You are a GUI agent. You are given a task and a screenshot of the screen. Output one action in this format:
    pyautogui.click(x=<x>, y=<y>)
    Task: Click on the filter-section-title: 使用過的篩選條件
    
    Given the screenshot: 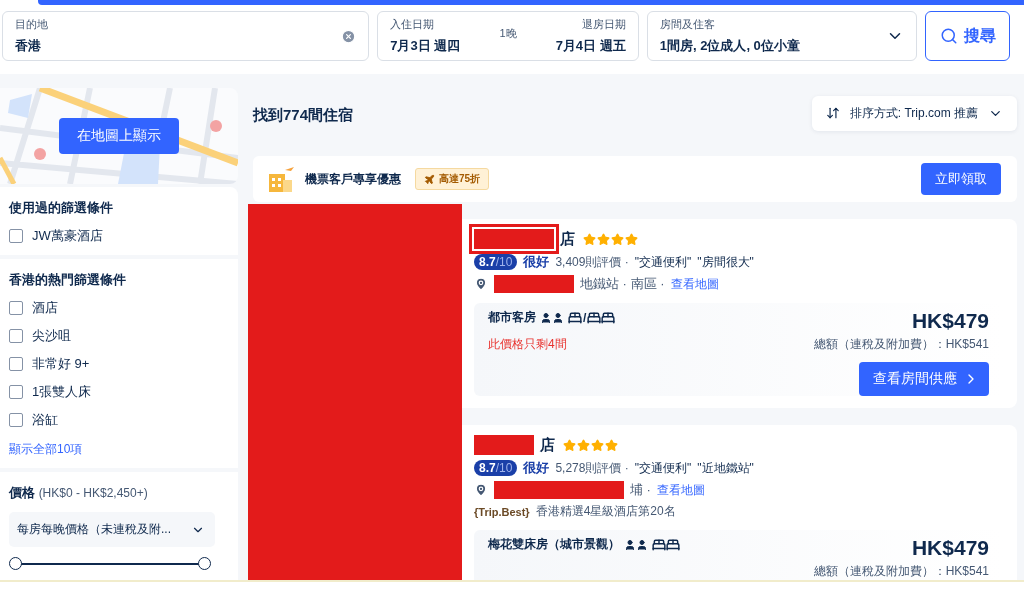 What is the action you would take?
    pyautogui.click(x=61, y=208)
    